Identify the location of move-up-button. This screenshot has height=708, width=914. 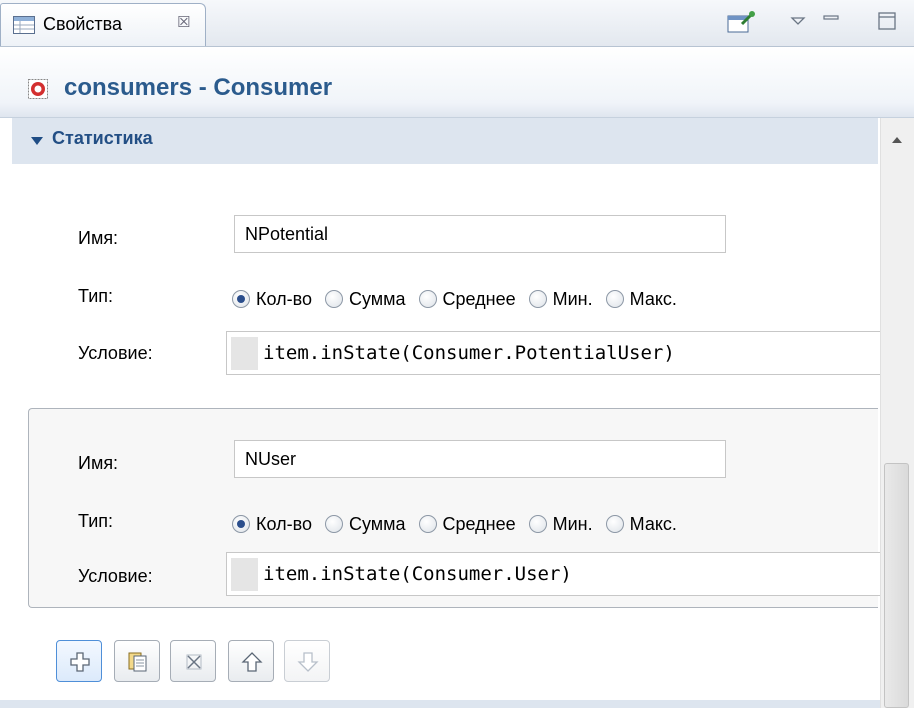
(251, 661).